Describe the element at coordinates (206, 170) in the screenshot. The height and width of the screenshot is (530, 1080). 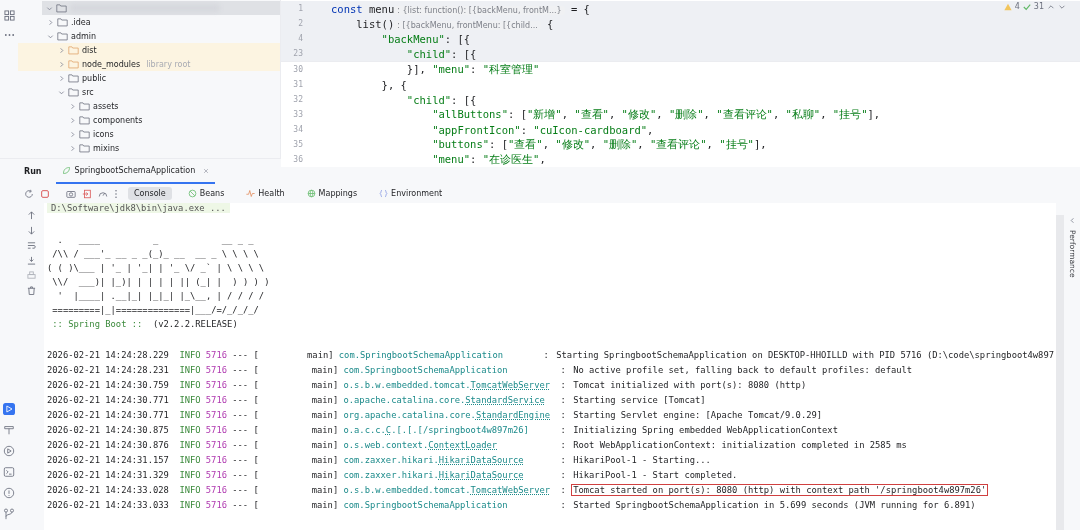
I see `close-icon` at that location.